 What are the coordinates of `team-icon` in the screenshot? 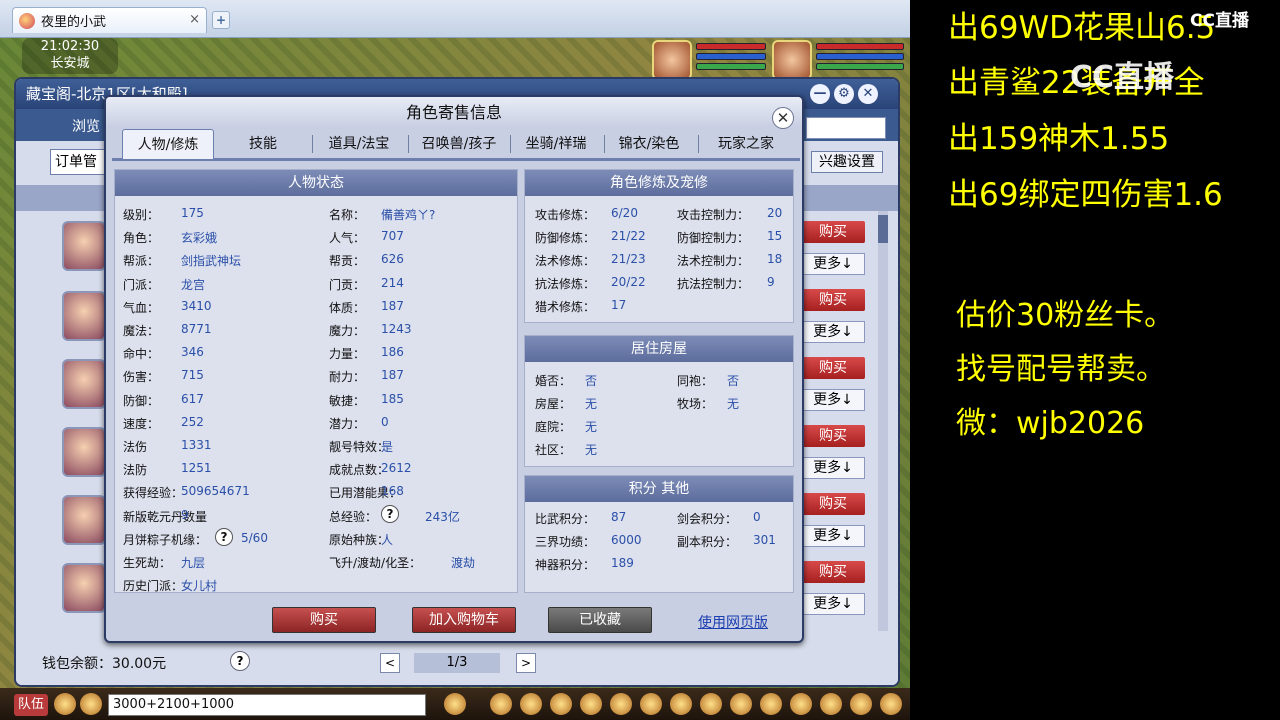 It's located at (621, 704).